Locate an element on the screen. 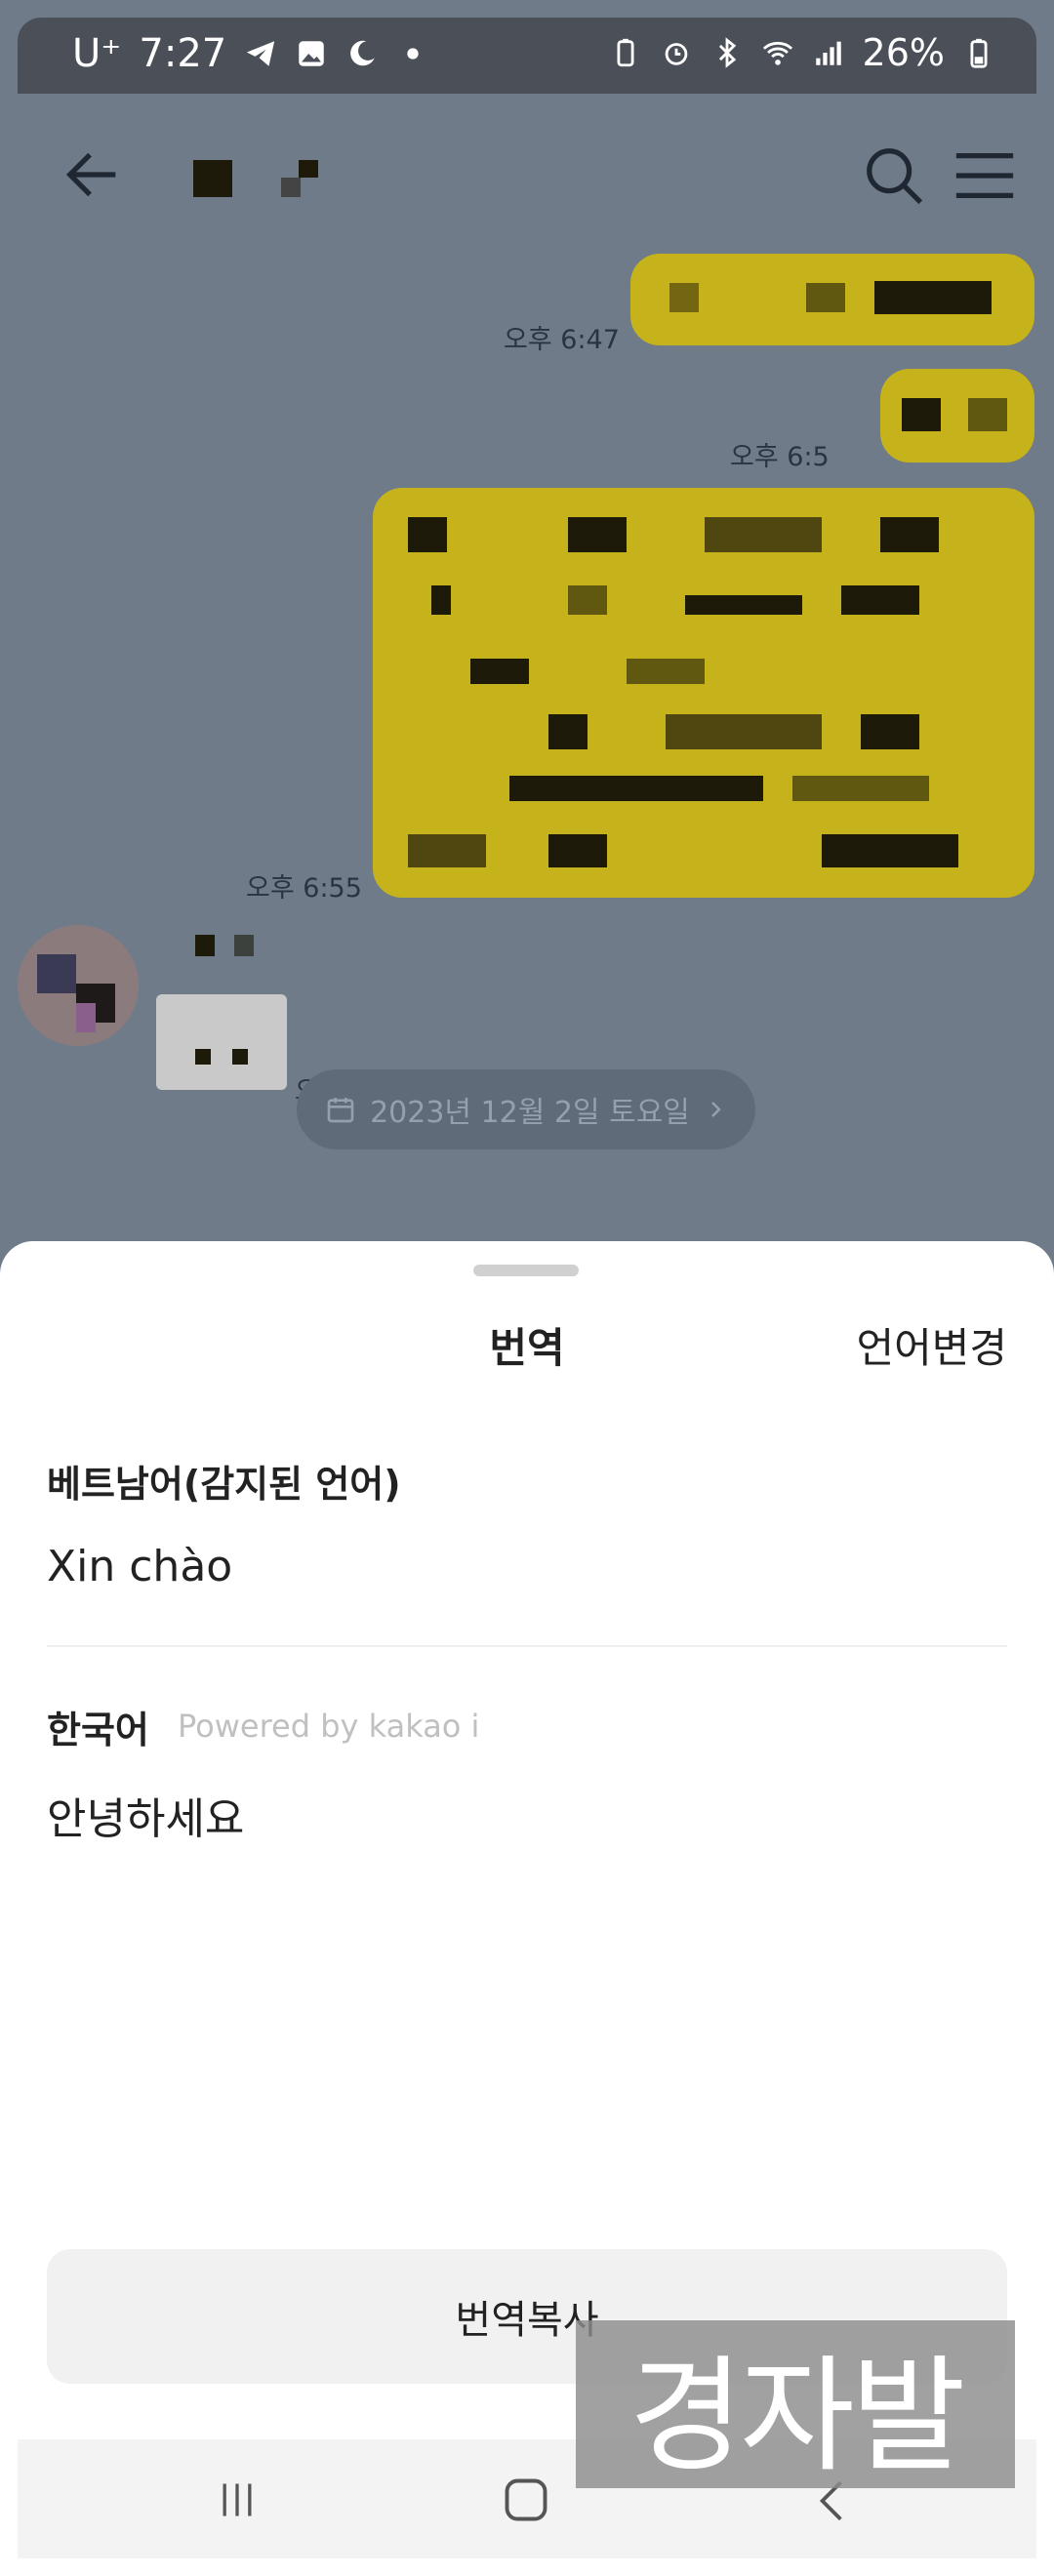 The image size is (1054, 2576). message-time: 오후 6:5 is located at coordinates (780, 457).